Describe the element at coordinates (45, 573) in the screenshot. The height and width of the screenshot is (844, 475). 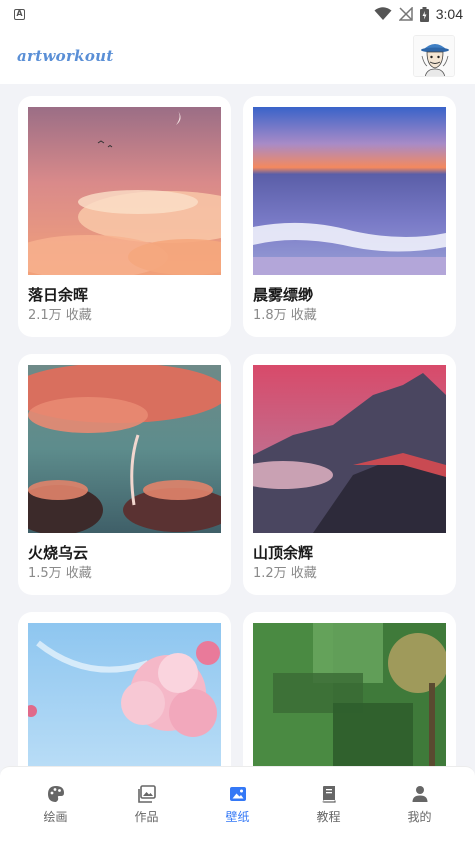
I see `favorite-count: 1.5万` at that location.